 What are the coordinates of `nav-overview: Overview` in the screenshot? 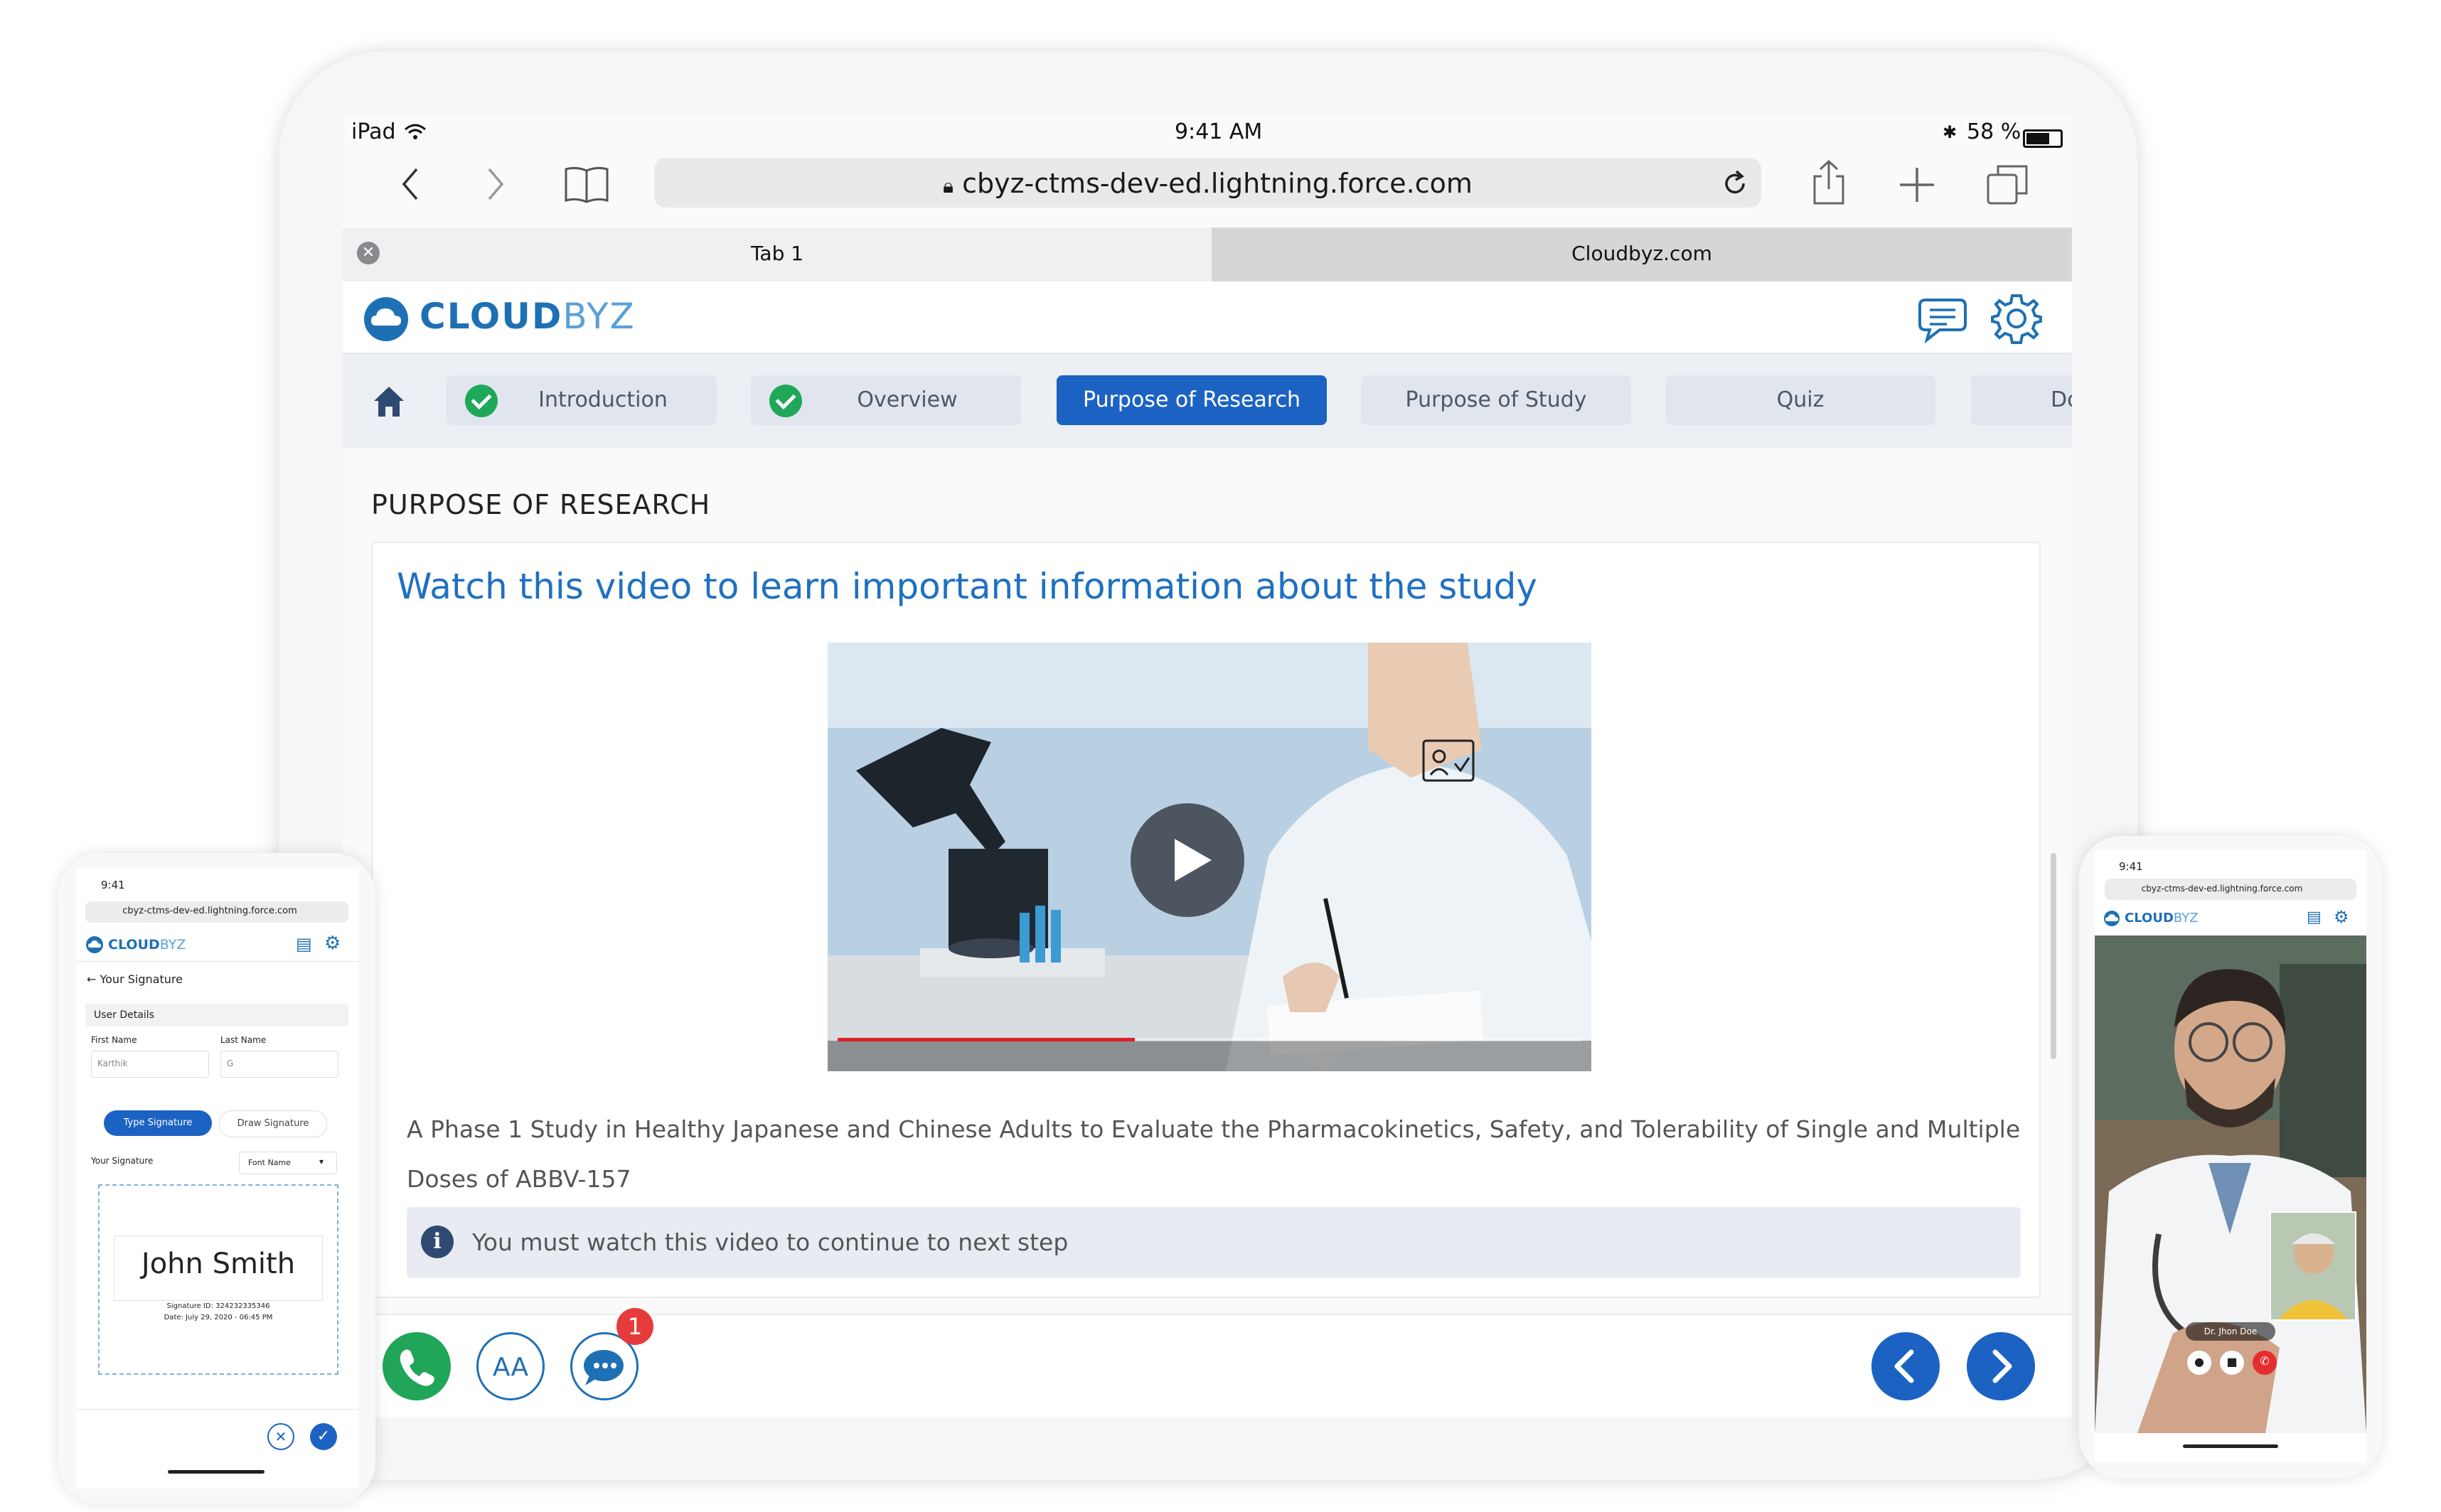 It's located at (886, 400).